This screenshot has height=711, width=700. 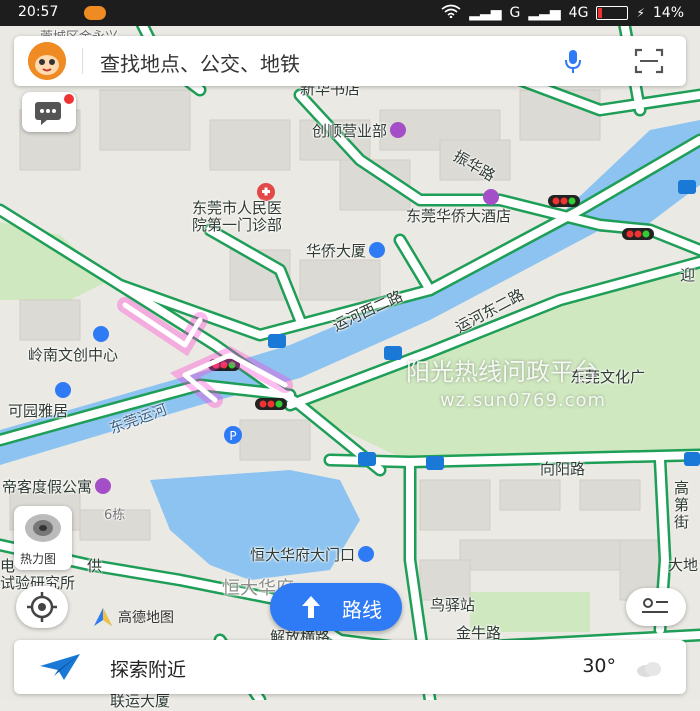 I want to click on list-icon, so click(x=655, y=605).